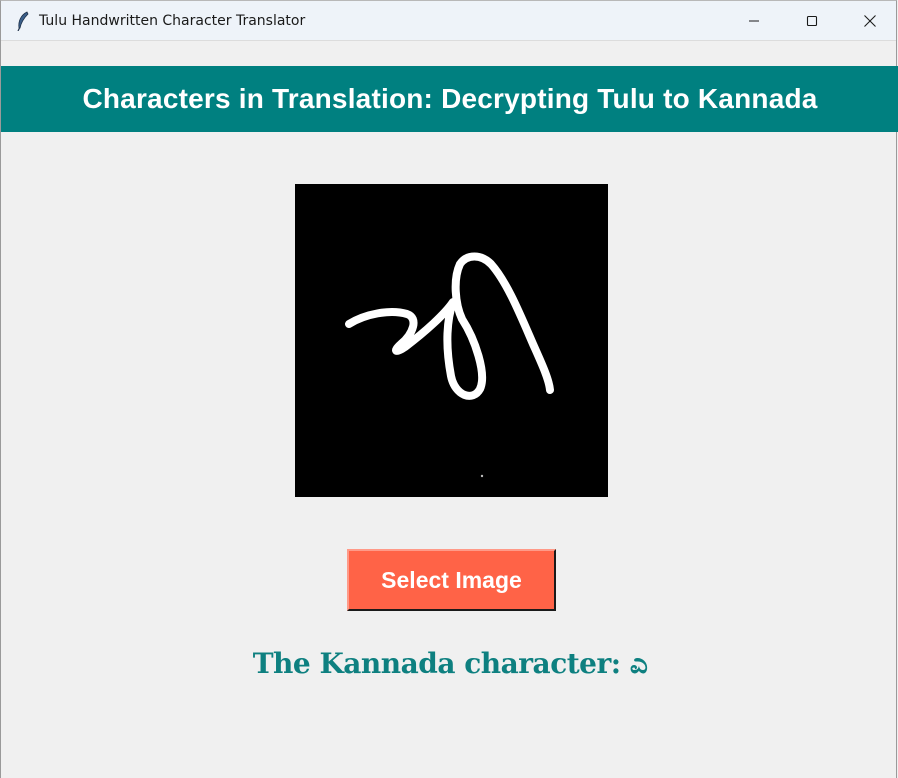  I want to click on close-button, so click(869, 21).